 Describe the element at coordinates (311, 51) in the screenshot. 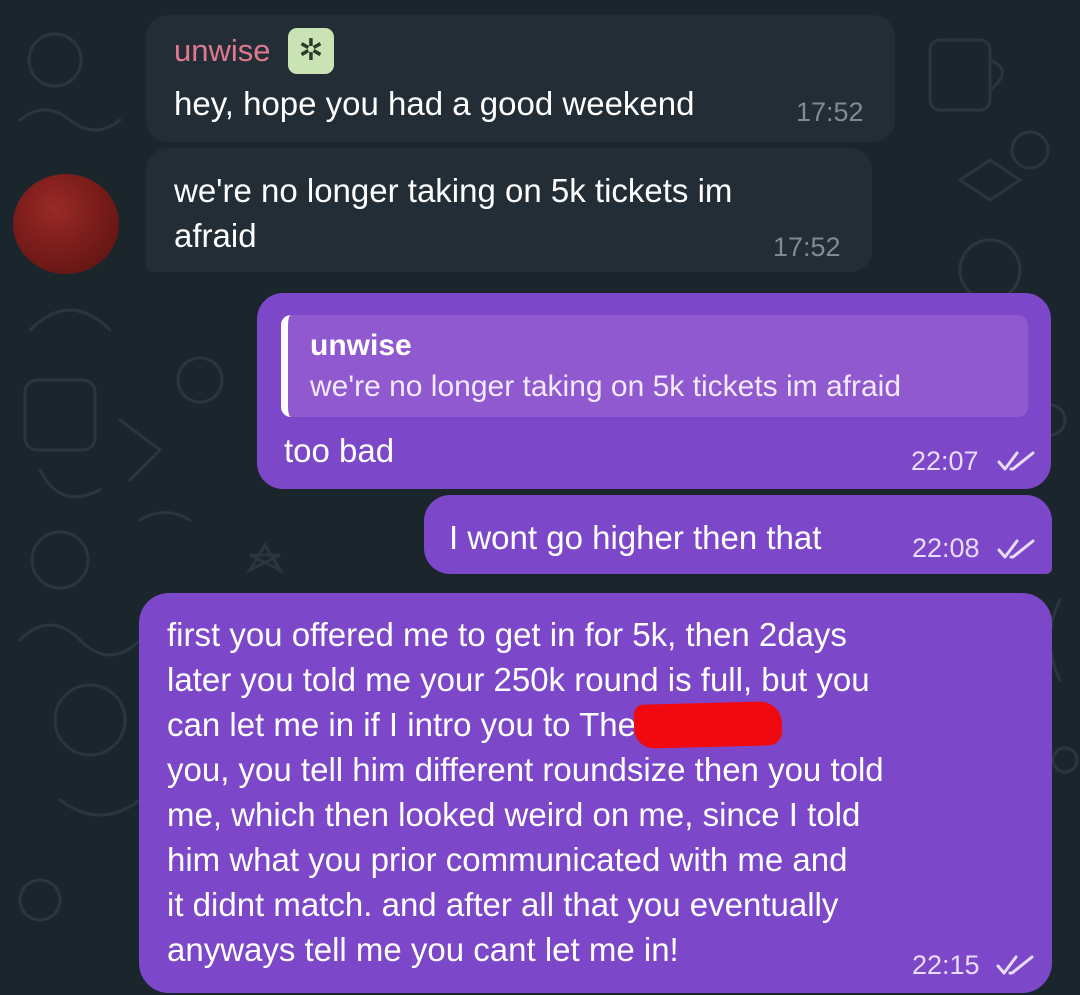

I see `sparkle-badge-icon: ✲` at that location.